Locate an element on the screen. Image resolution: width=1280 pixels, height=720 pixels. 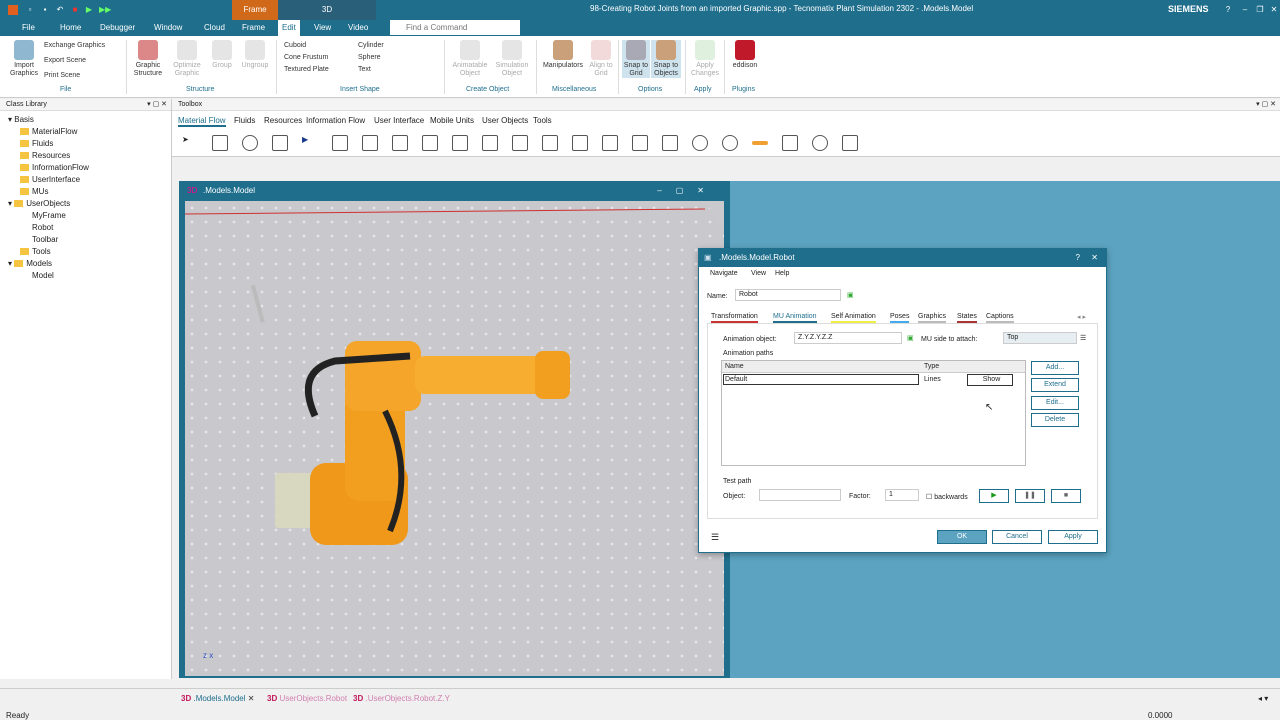
graphic-structure-button: Graphic Structure is located at coordinates (148, 59).